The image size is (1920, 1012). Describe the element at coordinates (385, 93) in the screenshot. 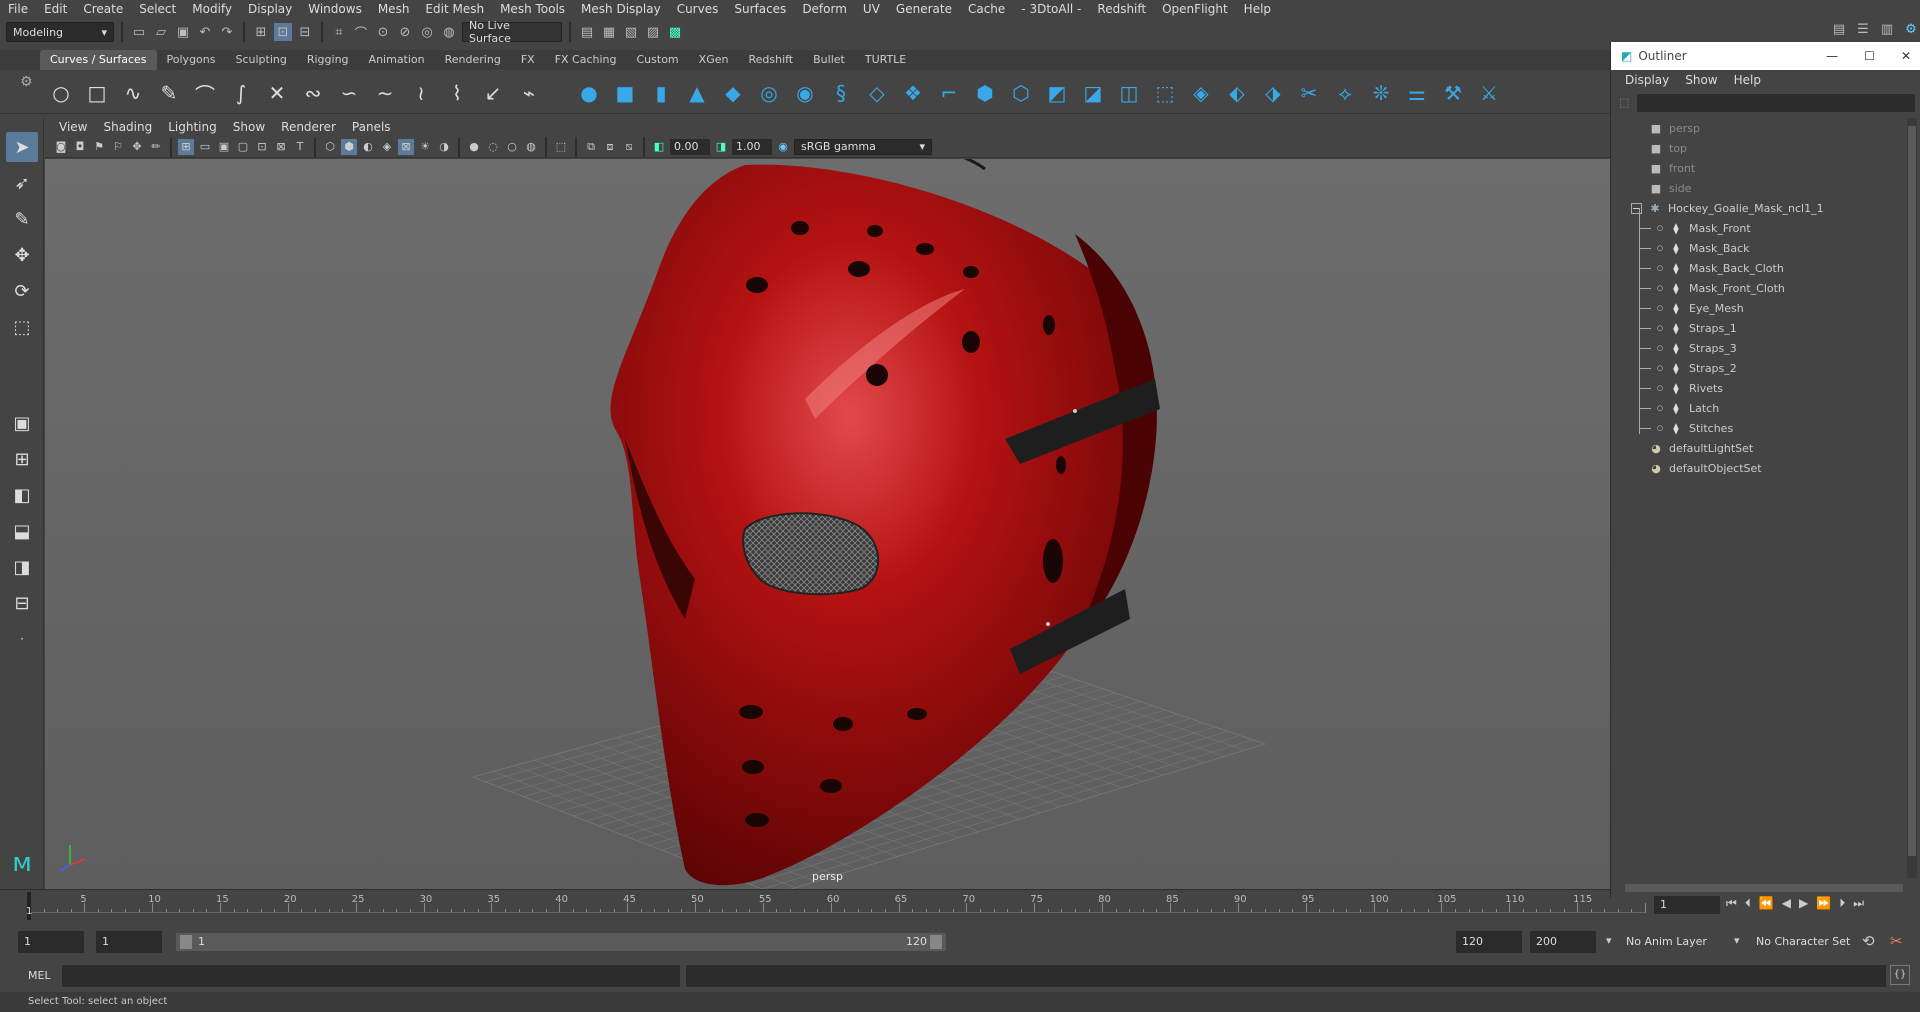

I see `extend-curve-icon: ∼` at that location.